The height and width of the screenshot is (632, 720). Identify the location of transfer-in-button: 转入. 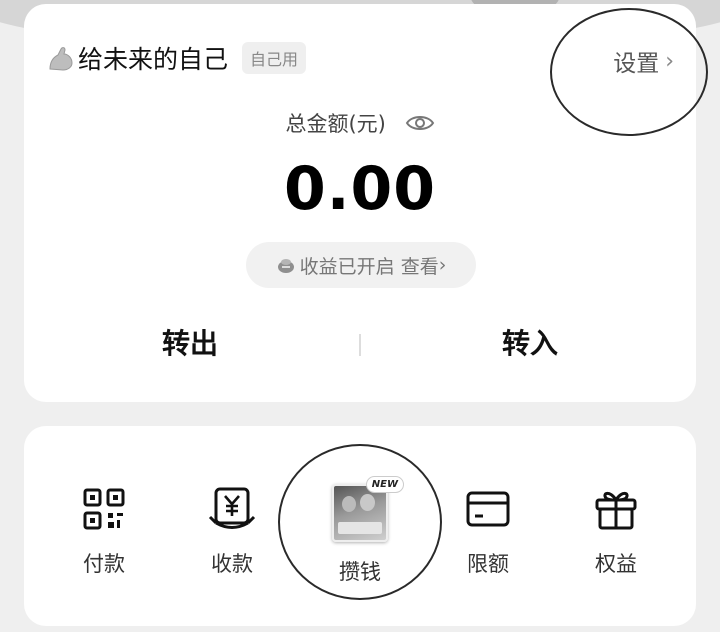
(530, 342).